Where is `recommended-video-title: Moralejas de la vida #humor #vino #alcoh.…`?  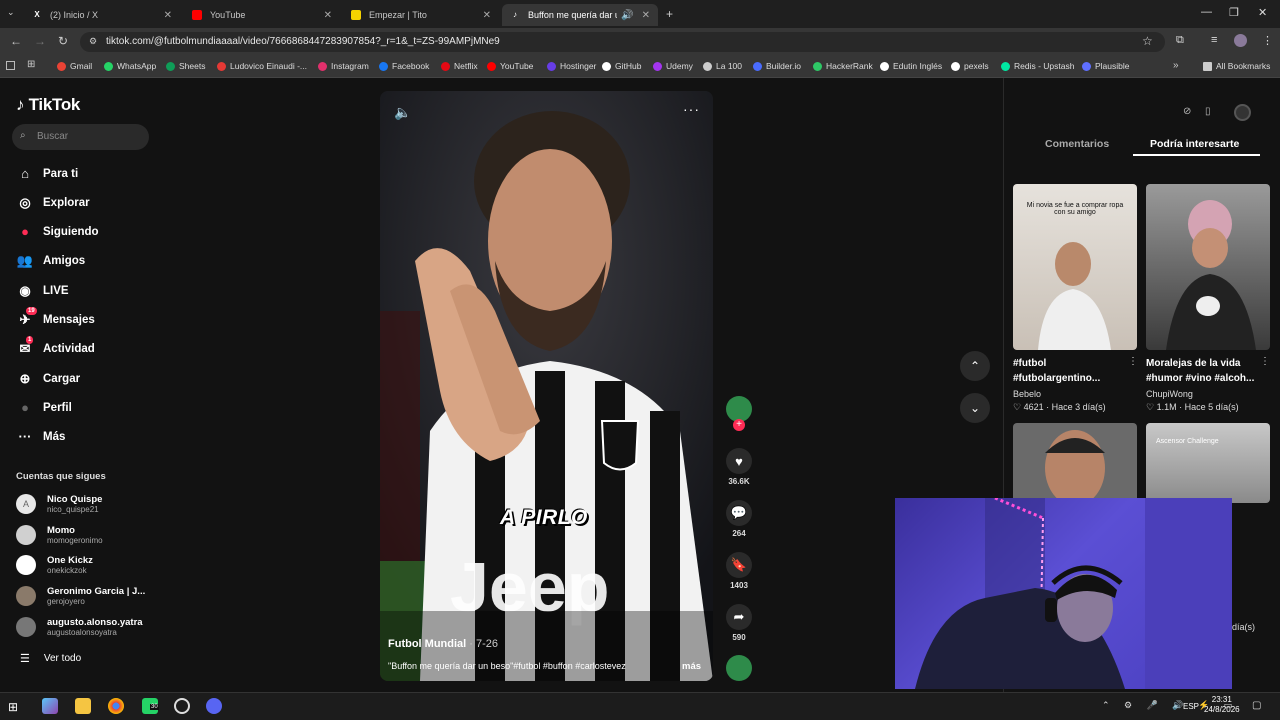
recommended-video-title: Moralejas de la vida #humor #vino #alcoh.… is located at coordinates (1200, 371).